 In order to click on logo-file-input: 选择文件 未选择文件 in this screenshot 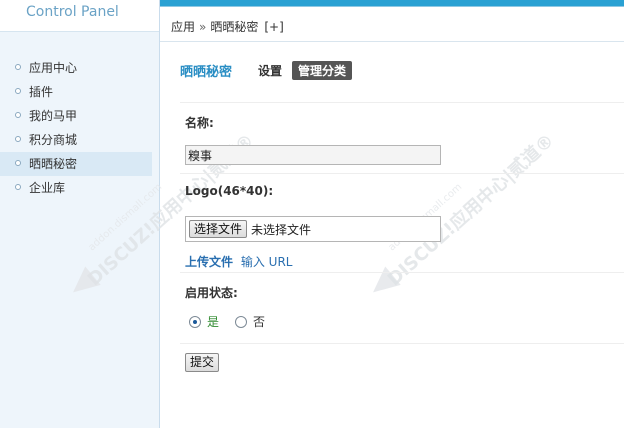, I will do `click(313, 229)`.